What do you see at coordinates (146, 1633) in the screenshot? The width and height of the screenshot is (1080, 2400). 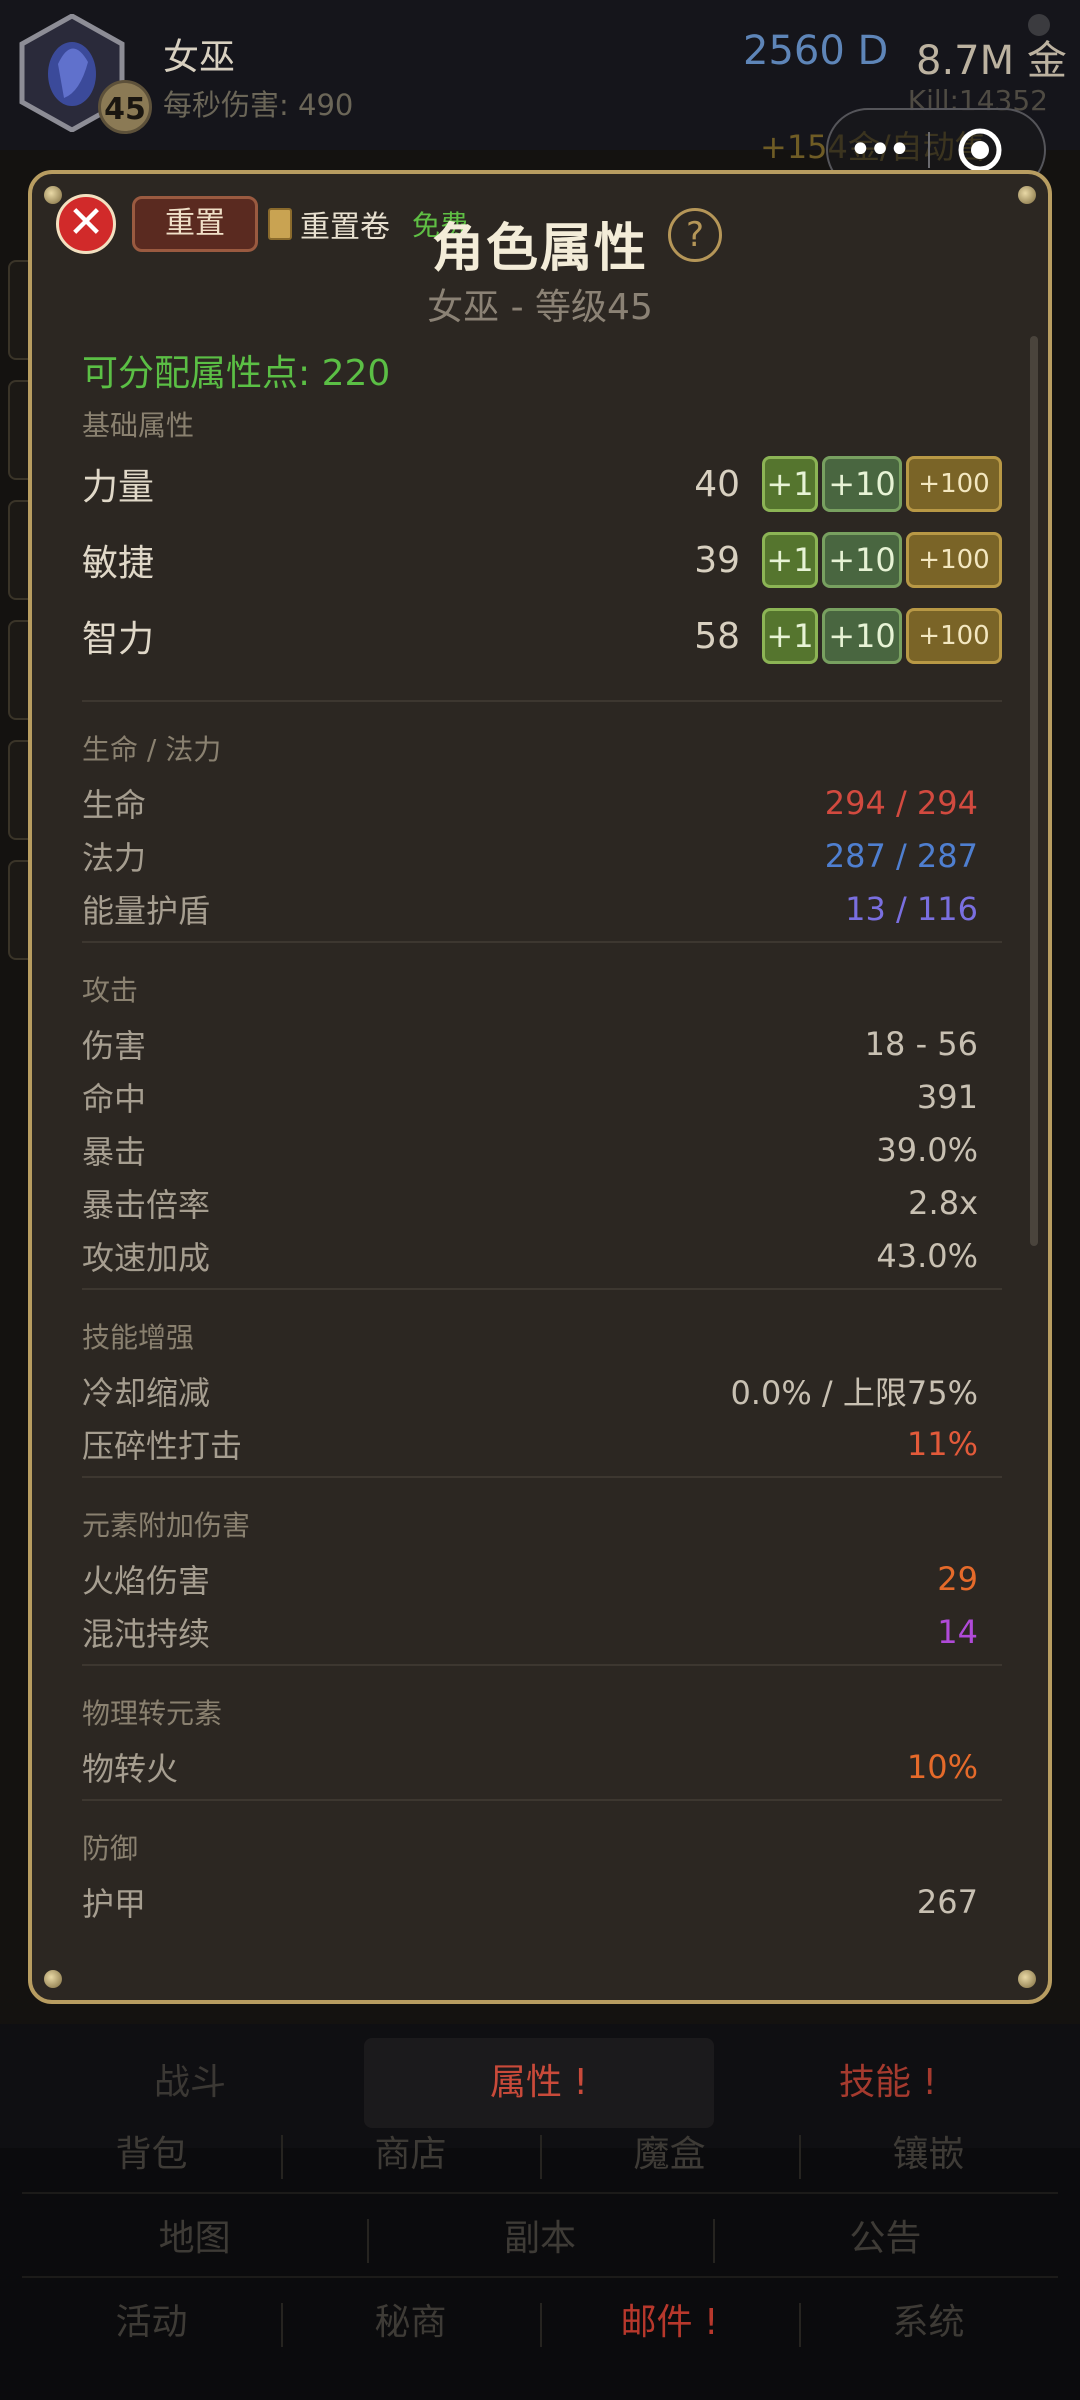 I see `stat-name: 混沌持续` at bounding box center [146, 1633].